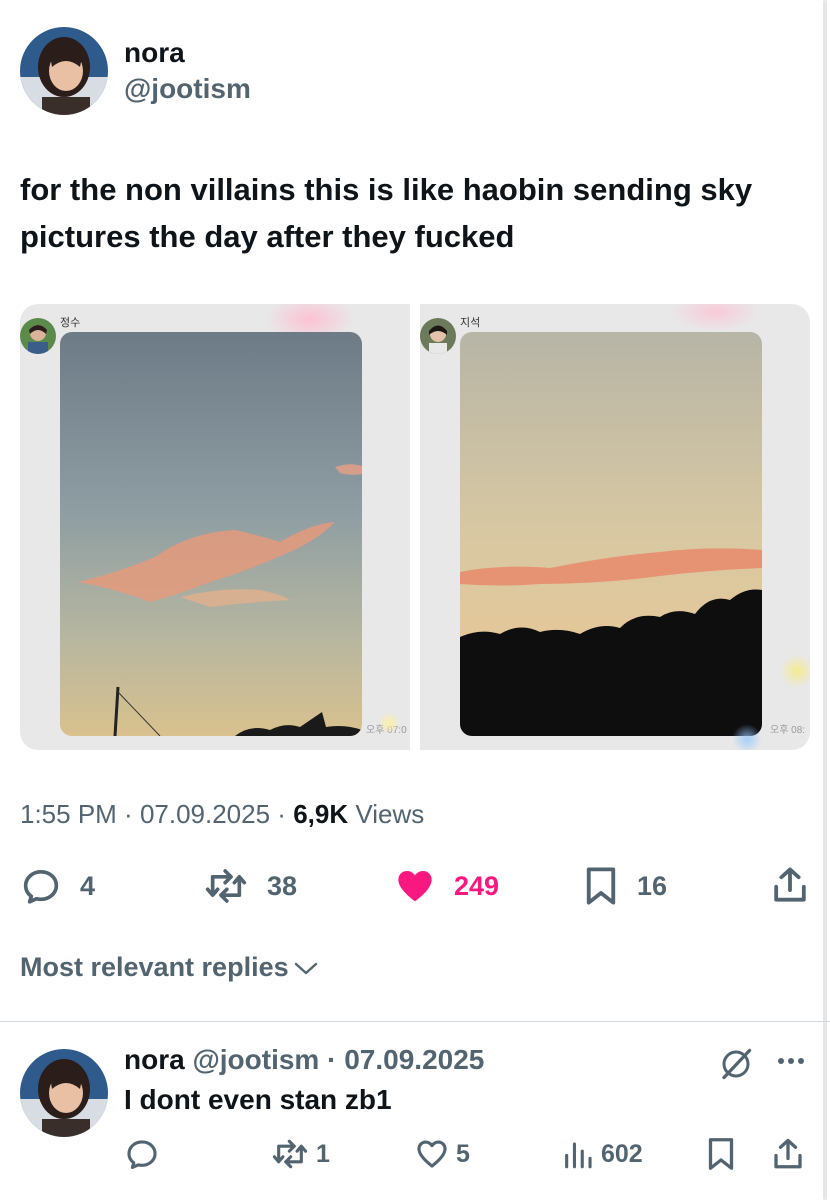  I want to click on views-icon, so click(578, 1154).